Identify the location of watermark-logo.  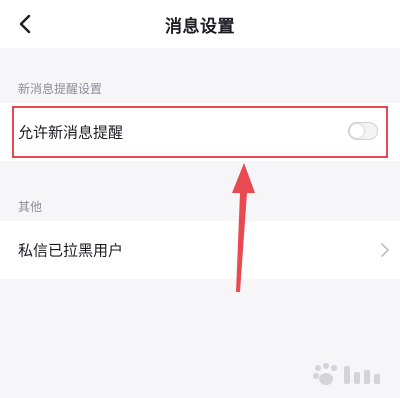
(346, 374).